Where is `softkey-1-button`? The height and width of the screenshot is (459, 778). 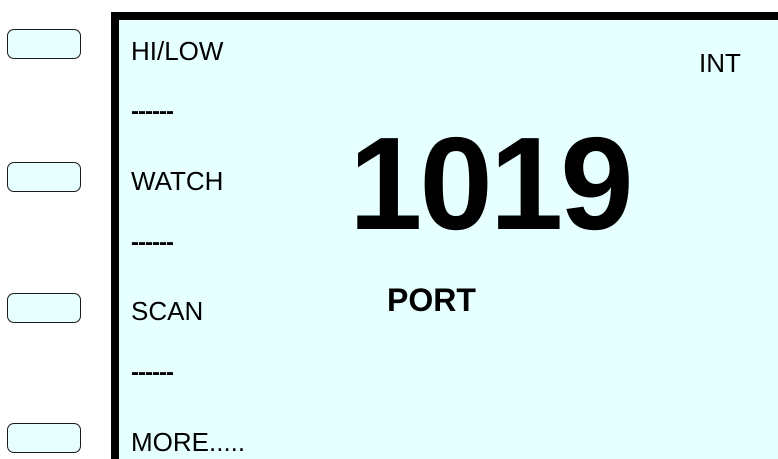 softkey-1-button is located at coordinates (44, 44).